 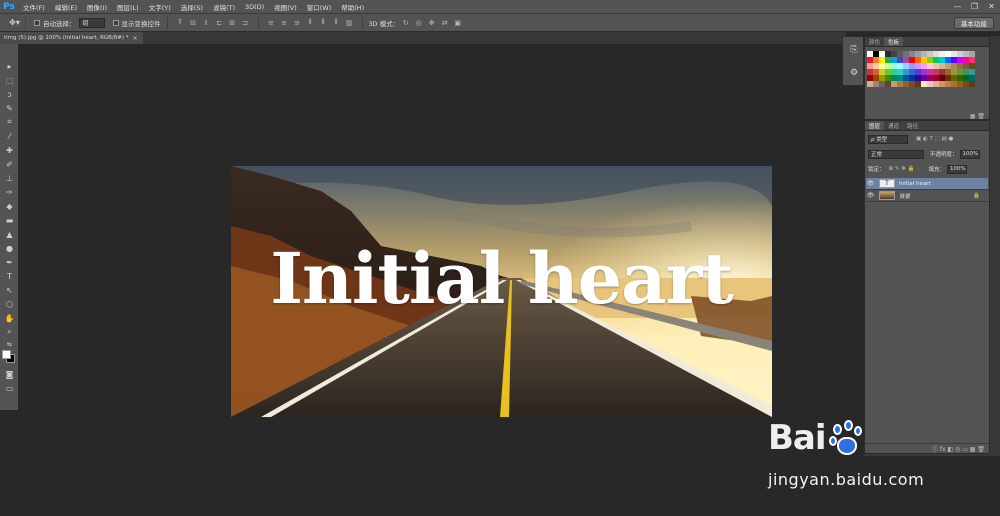 I want to click on tab-layers: 图层, so click(x=875, y=125).